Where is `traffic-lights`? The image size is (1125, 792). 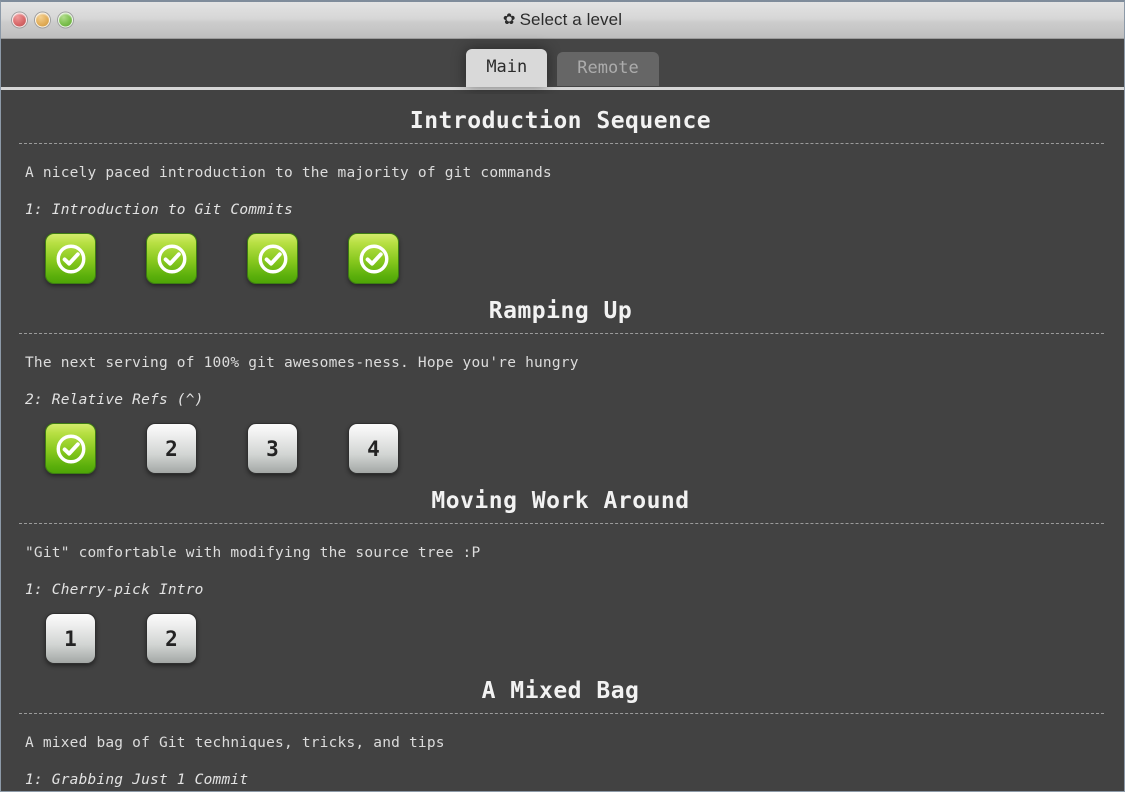
traffic-lights is located at coordinates (42, 20).